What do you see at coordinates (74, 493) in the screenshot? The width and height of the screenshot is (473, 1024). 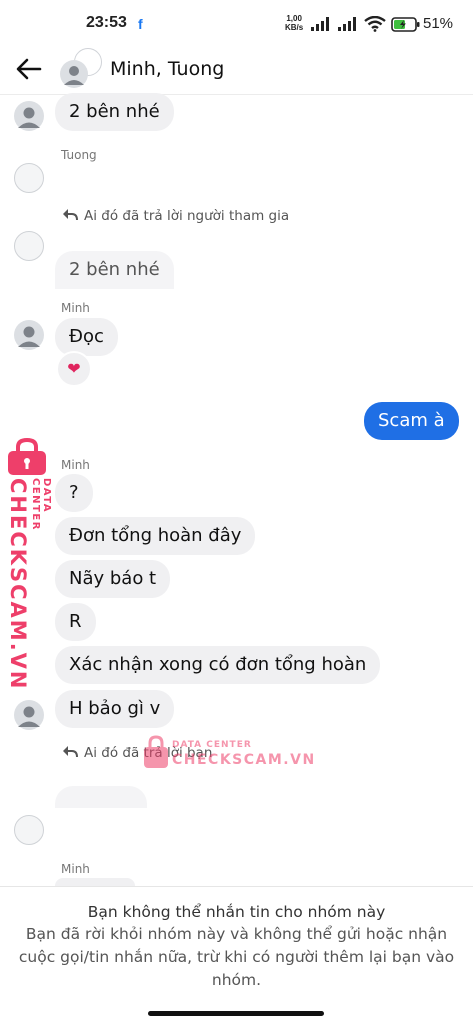 I see `message-bubble: ?` at bounding box center [74, 493].